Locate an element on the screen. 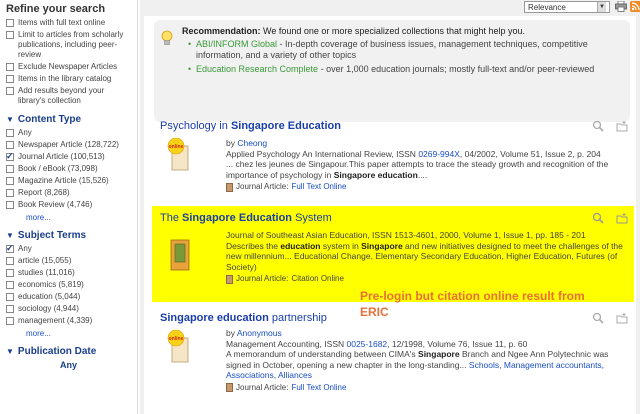 The height and width of the screenshot is (414, 640). journal-thumbnail-icon is located at coordinates (180, 255).